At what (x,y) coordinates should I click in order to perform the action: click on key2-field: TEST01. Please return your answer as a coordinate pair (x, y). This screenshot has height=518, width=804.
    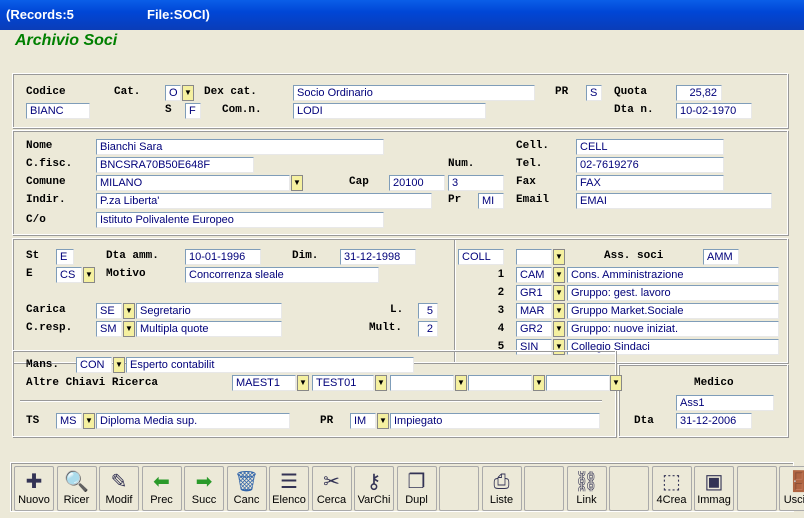
    Looking at the image, I should click on (343, 383).